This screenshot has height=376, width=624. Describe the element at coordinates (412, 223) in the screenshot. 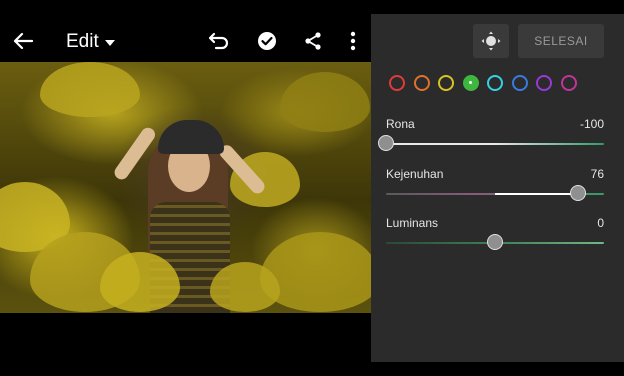

I see `slider-label: Luminans` at that location.